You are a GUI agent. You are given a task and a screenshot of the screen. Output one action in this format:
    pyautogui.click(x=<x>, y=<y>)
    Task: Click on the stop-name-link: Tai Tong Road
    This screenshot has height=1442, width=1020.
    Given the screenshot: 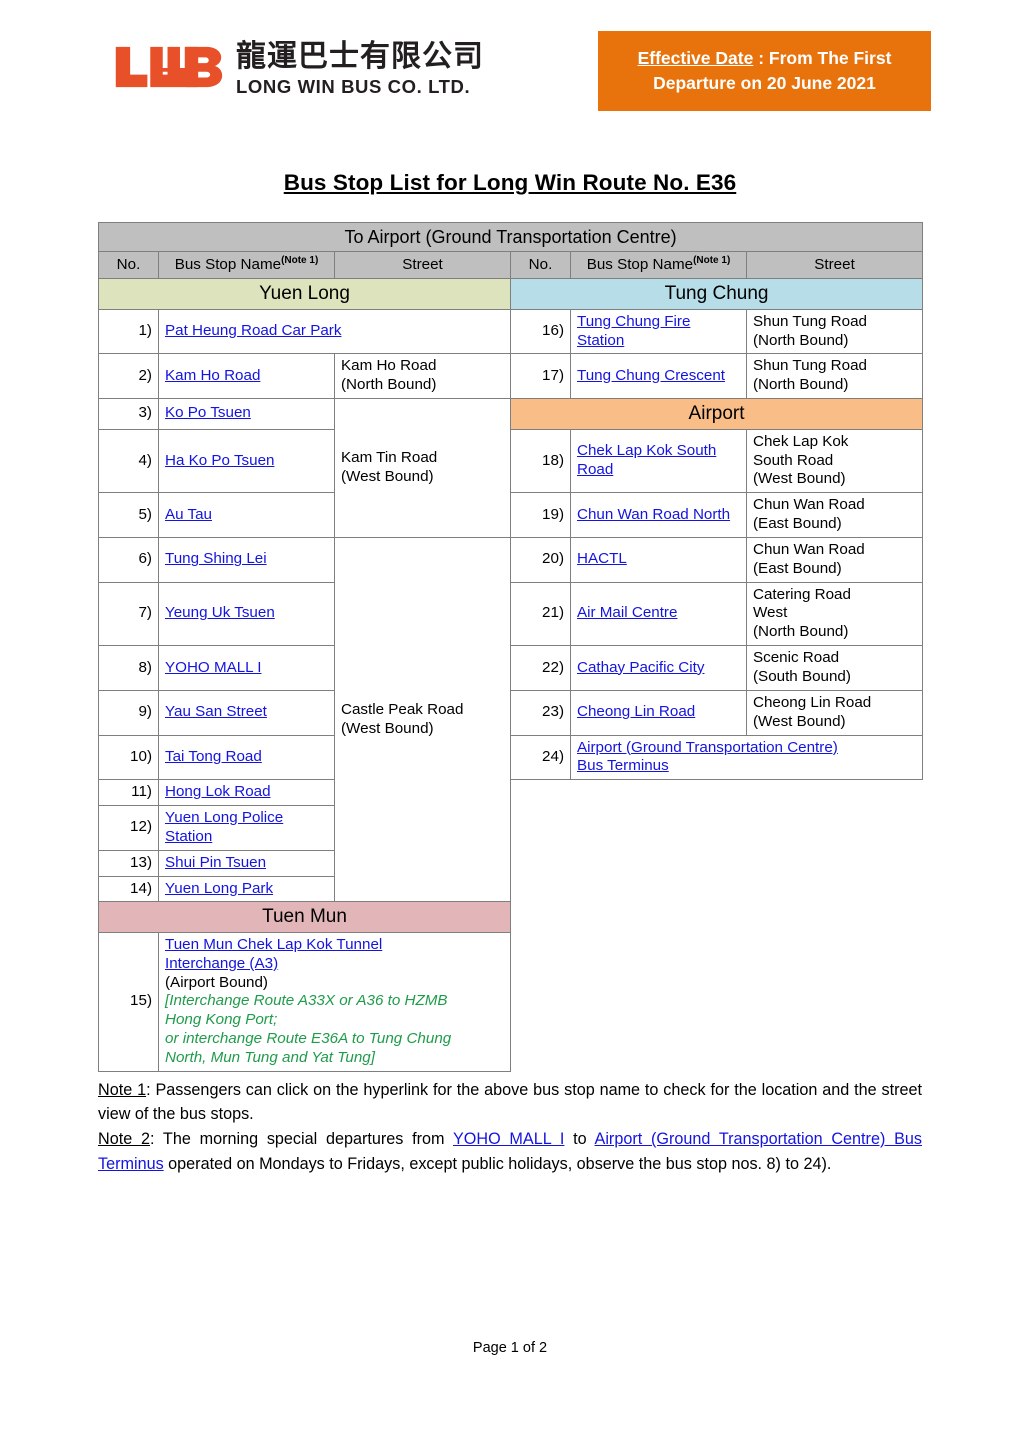 What is the action you would take?
    pyautogui.click(x=213, y=756)
    